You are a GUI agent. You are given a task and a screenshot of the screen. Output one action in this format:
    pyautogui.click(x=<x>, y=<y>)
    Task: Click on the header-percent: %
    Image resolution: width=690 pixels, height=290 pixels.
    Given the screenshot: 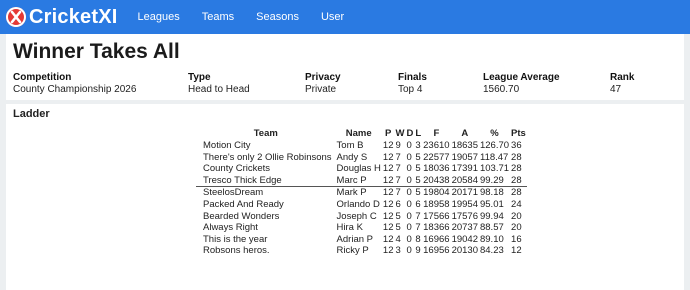 What is the action you would take?
    pyautogui.click(x=494, y=133)
    